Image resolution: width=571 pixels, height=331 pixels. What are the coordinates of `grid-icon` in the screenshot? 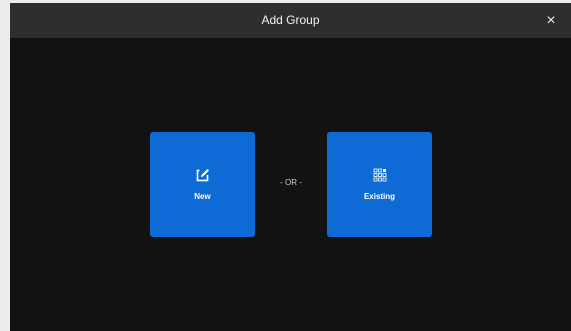 It's located at (380, 175).